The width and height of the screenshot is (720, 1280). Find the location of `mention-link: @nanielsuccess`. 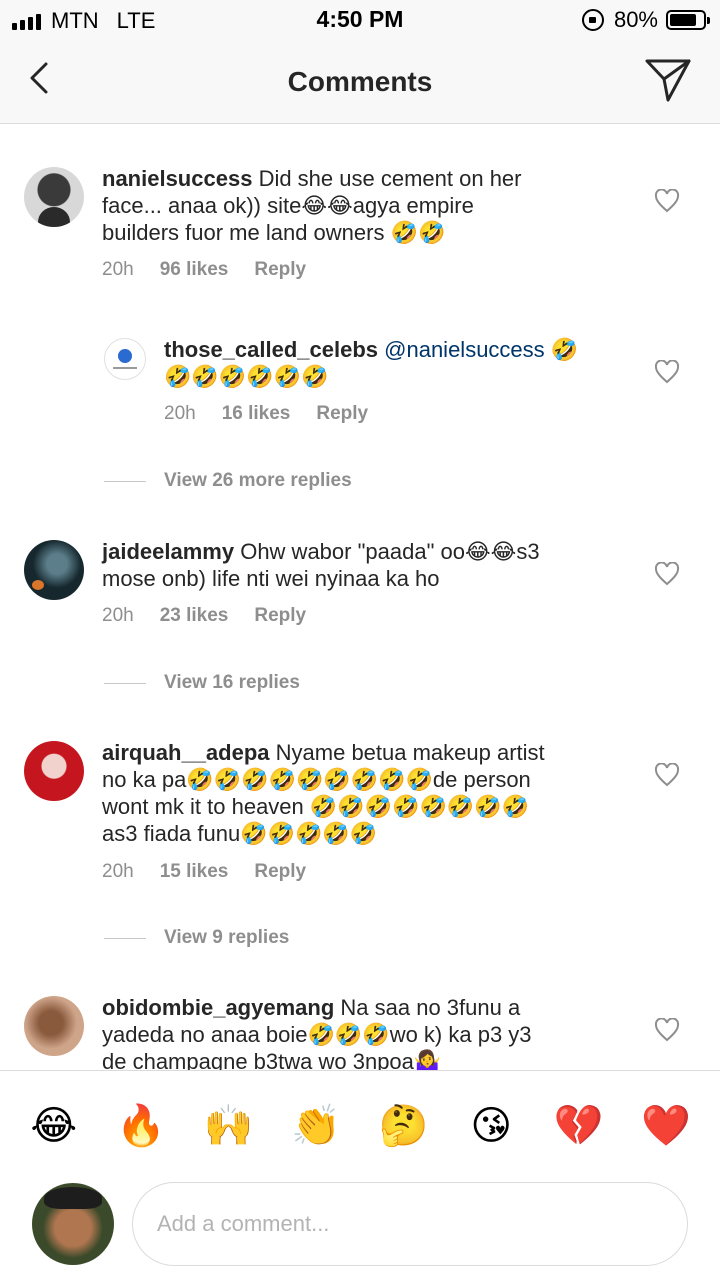

mention-link: @nanielsuccess is located at coordinates (464, 349).